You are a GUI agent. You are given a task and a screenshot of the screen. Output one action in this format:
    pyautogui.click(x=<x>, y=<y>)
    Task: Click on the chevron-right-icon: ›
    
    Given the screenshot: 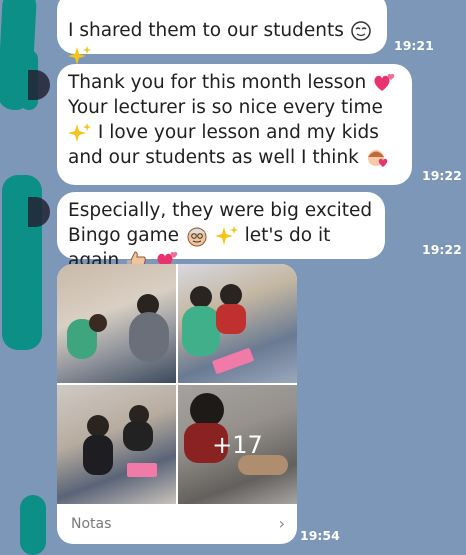 What is the action you would take?
    pyautogui.click(x=282, y=523)
    